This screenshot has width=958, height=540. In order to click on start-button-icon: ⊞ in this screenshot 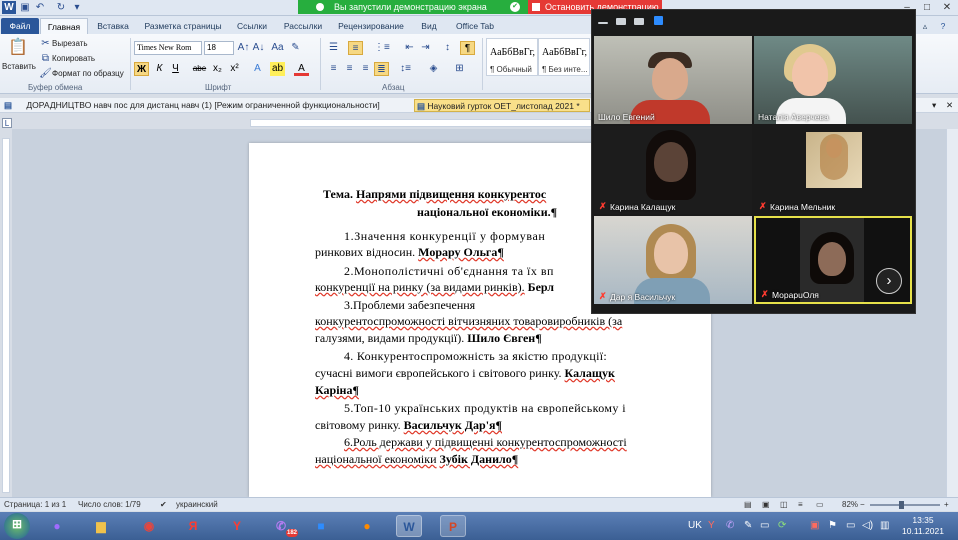, I will do `click(17, 526)`.